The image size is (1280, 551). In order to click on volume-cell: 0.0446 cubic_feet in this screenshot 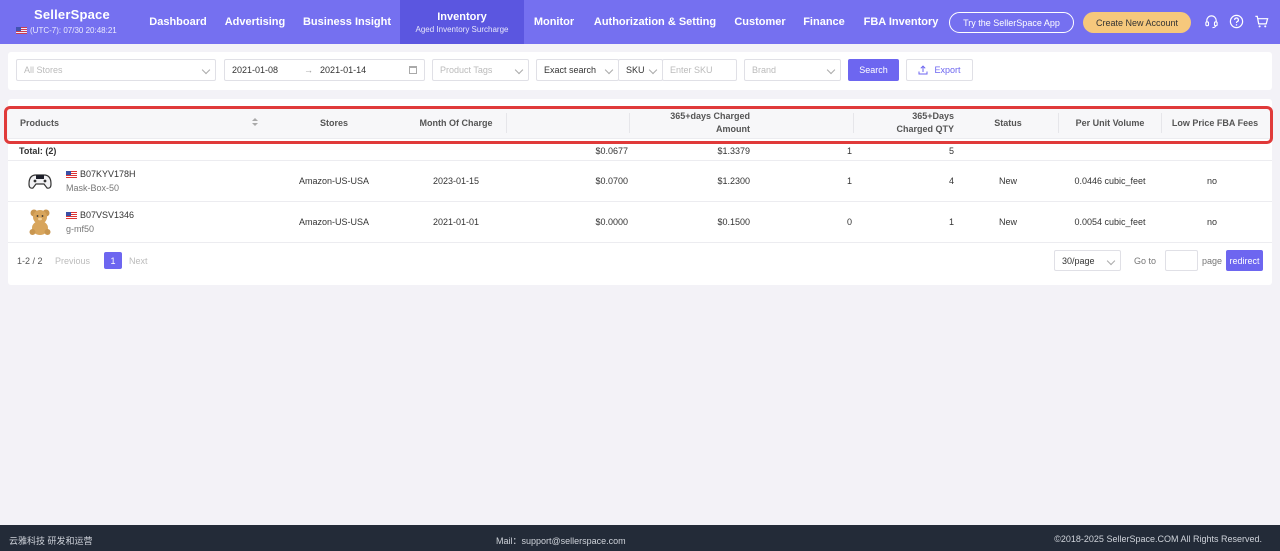, I will do `click(1110, 181)`.